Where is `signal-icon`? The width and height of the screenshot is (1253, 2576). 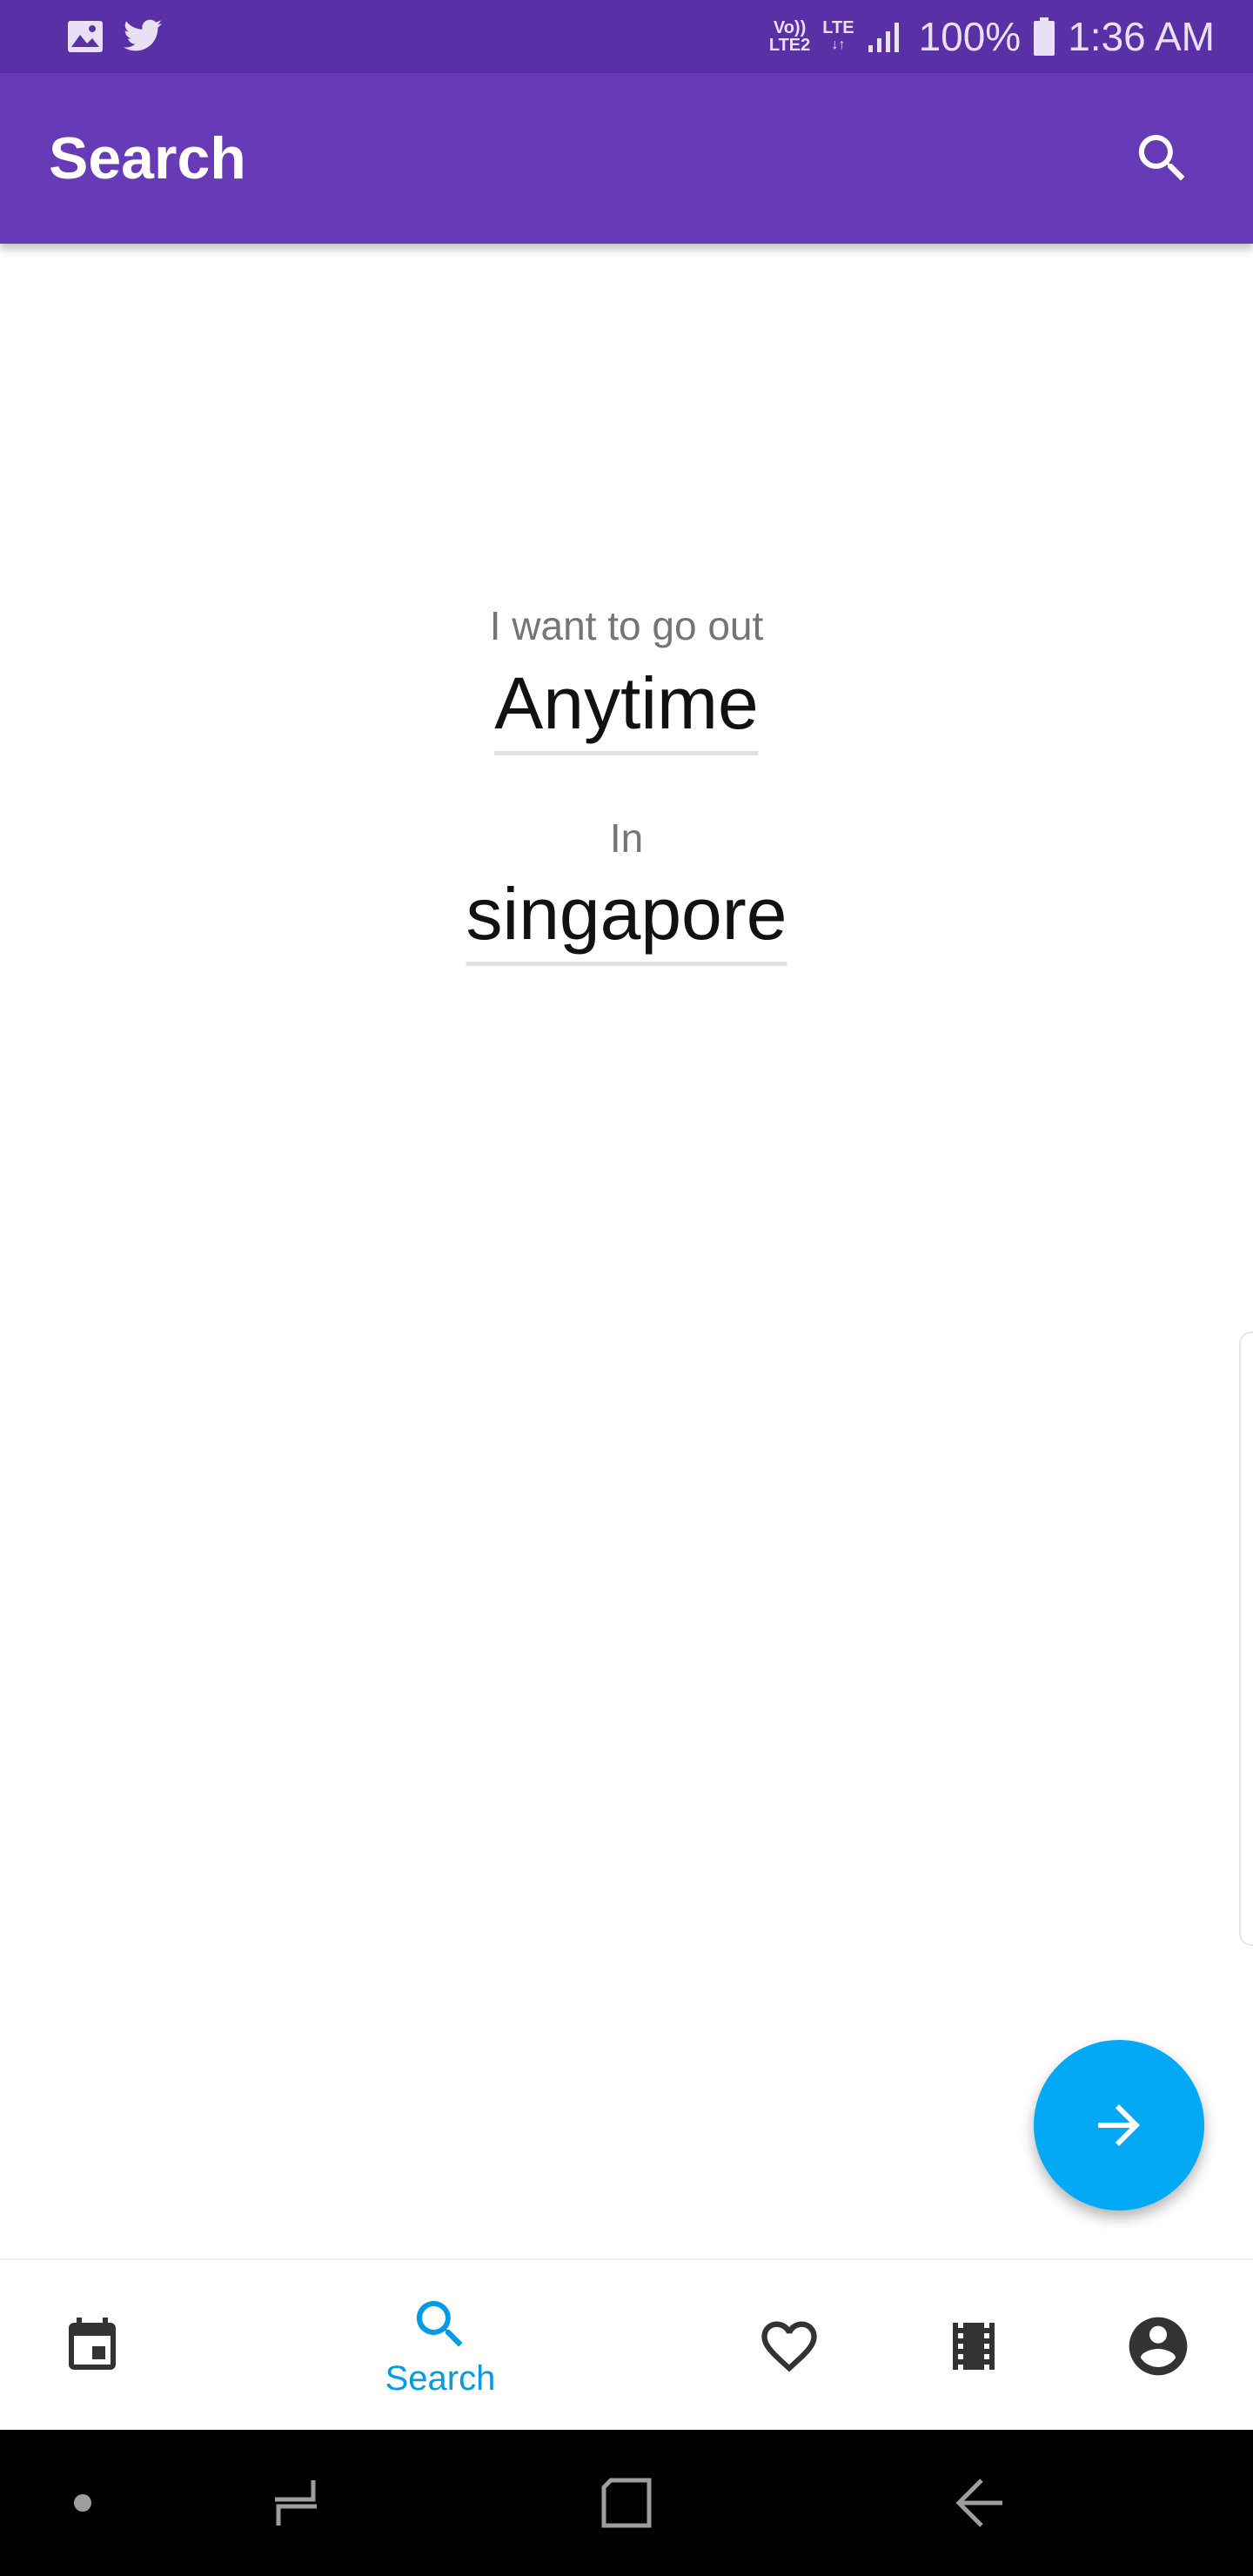
signal-icon is located at coordinates (887, 37).